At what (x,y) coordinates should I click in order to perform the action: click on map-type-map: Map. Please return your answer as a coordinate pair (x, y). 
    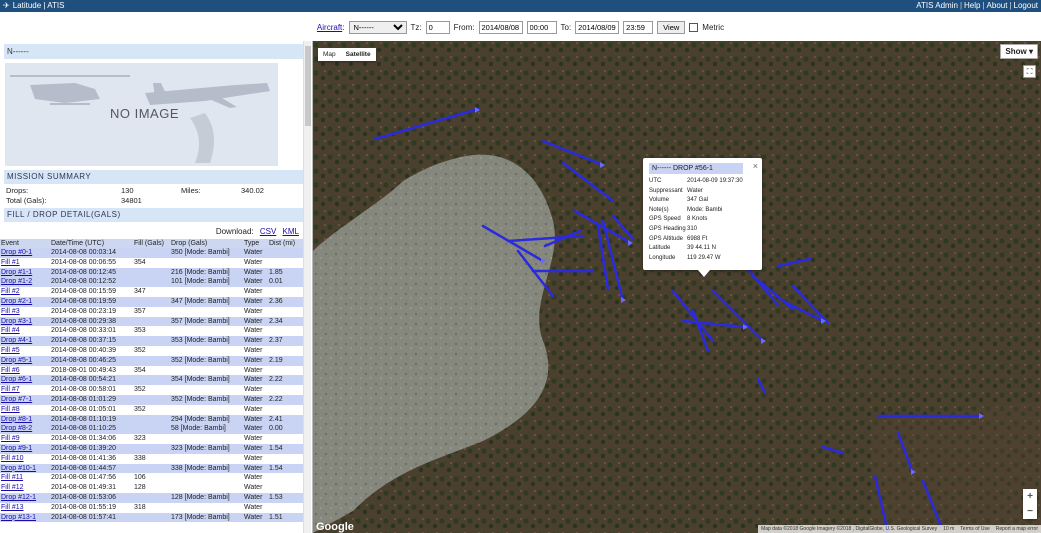
    Looking at the image, I should click on (329, 54).